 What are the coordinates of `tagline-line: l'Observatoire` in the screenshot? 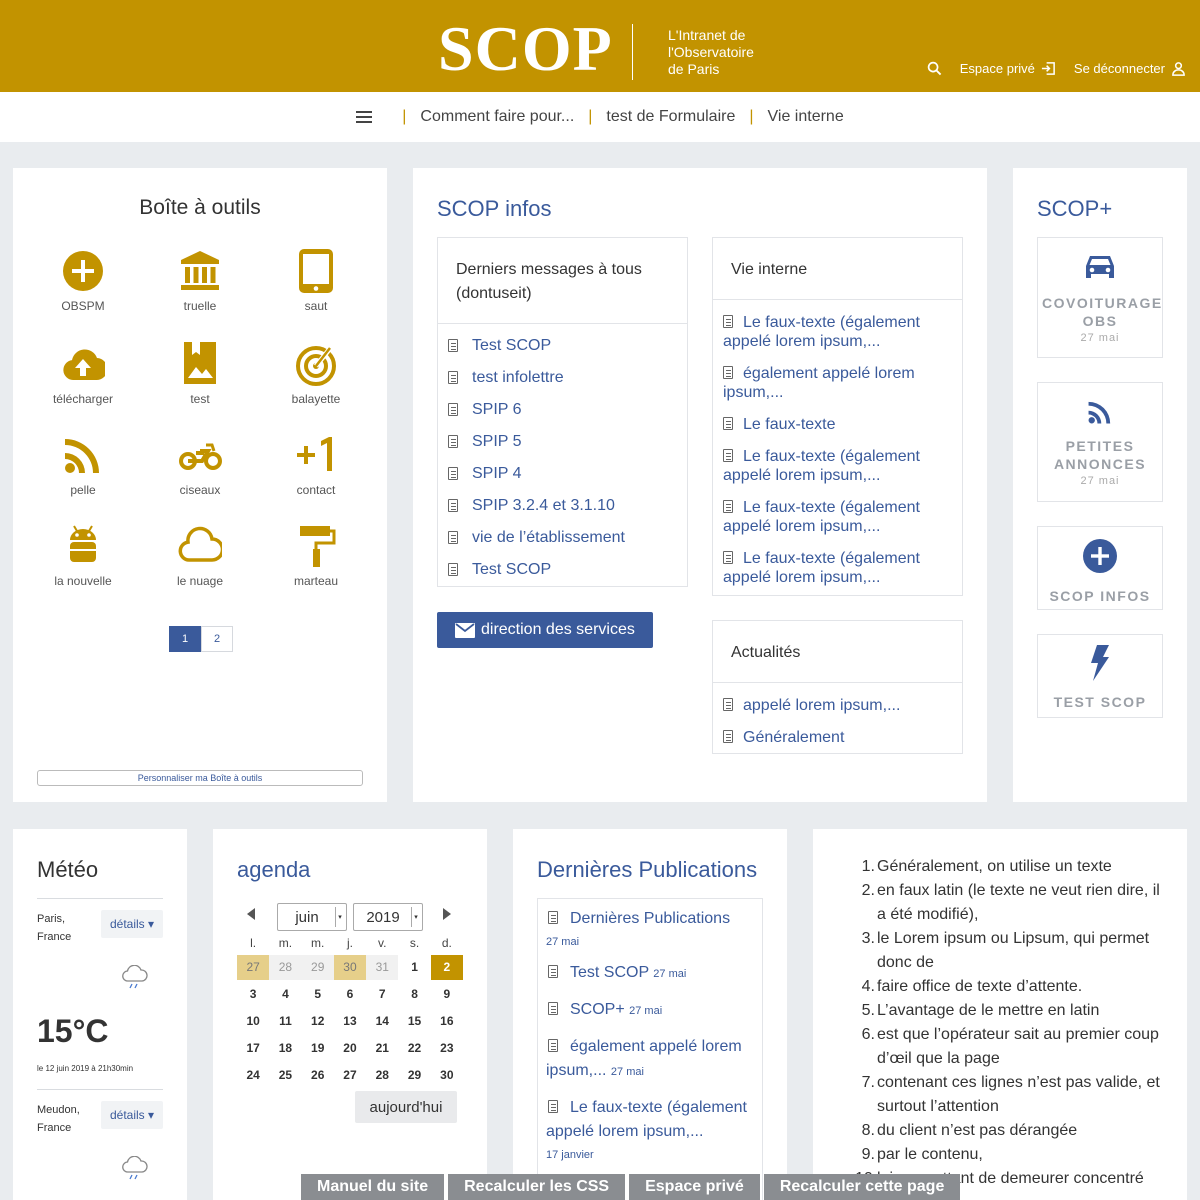 It's located at (711, 52).